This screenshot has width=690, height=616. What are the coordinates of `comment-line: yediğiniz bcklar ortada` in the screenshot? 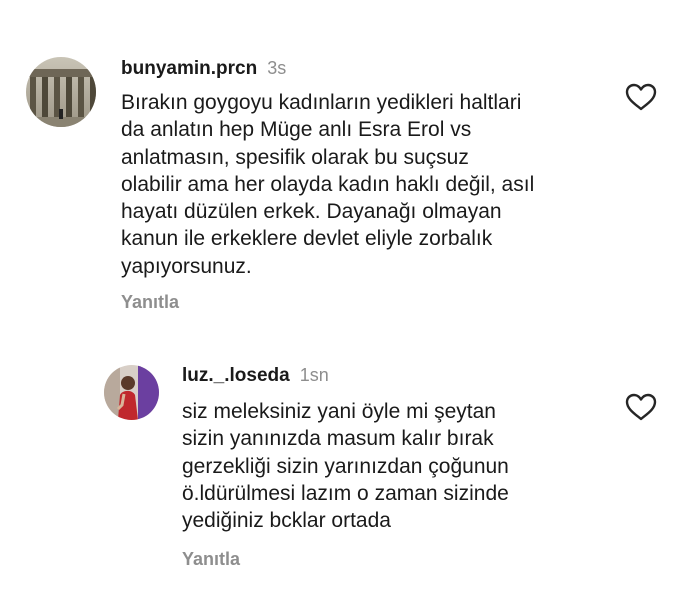 It's located at (286, 521).